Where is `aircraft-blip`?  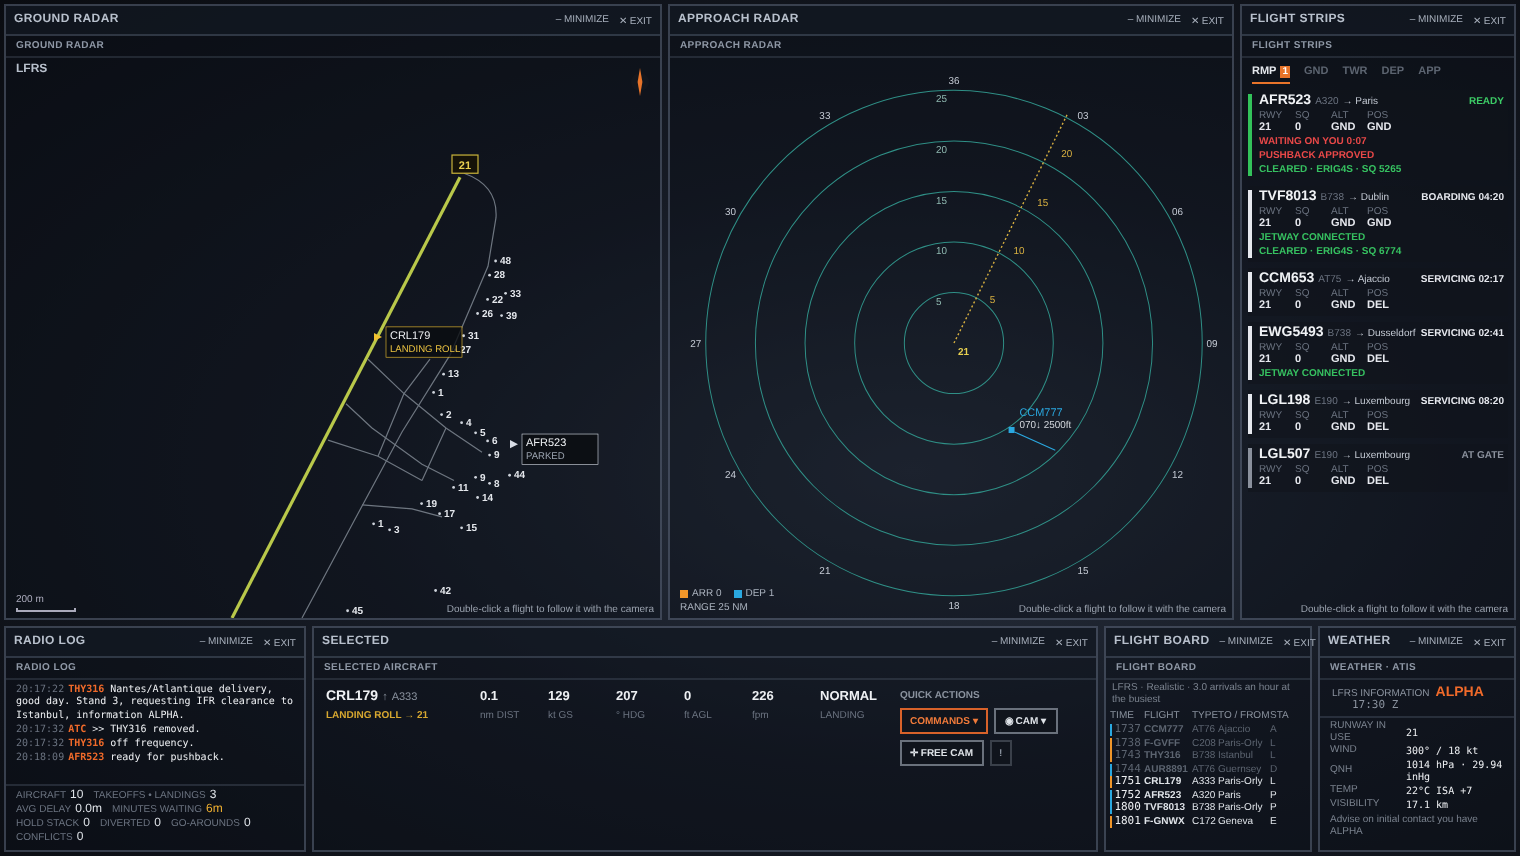
aircraft-blip is located at coordinates (1011, 429).